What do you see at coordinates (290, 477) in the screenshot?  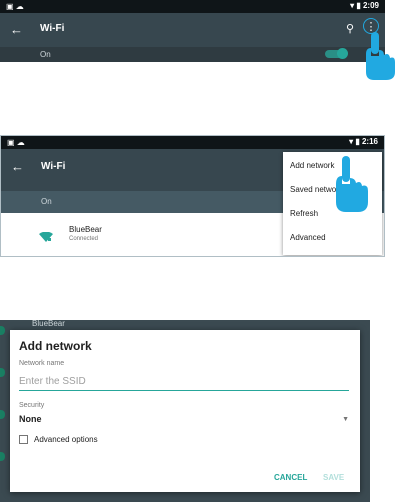 I see `cancel-button: CANCEL` at bounding box center [290, 477].